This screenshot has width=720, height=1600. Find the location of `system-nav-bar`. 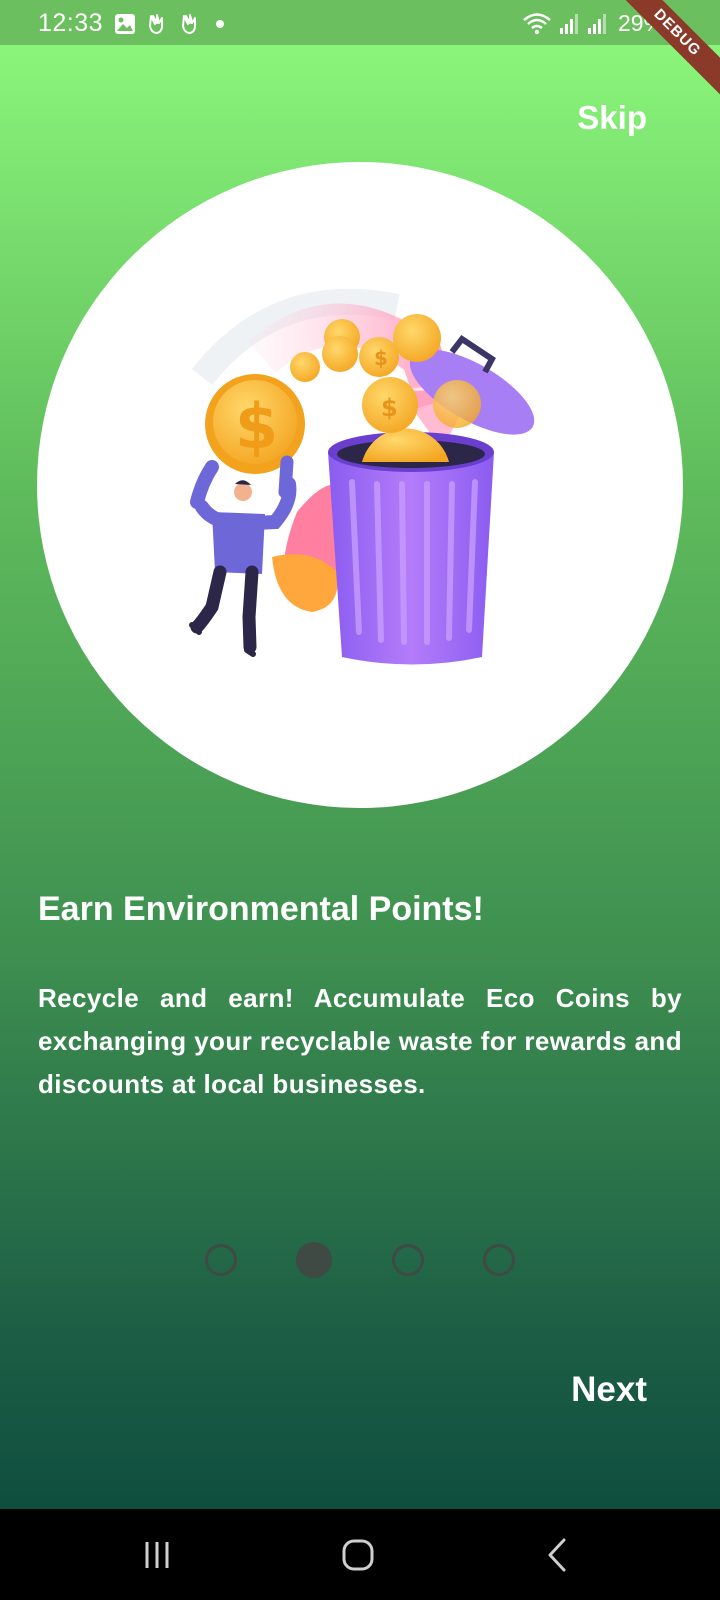

system-nav-bar is located at coordinates (360, 1554).